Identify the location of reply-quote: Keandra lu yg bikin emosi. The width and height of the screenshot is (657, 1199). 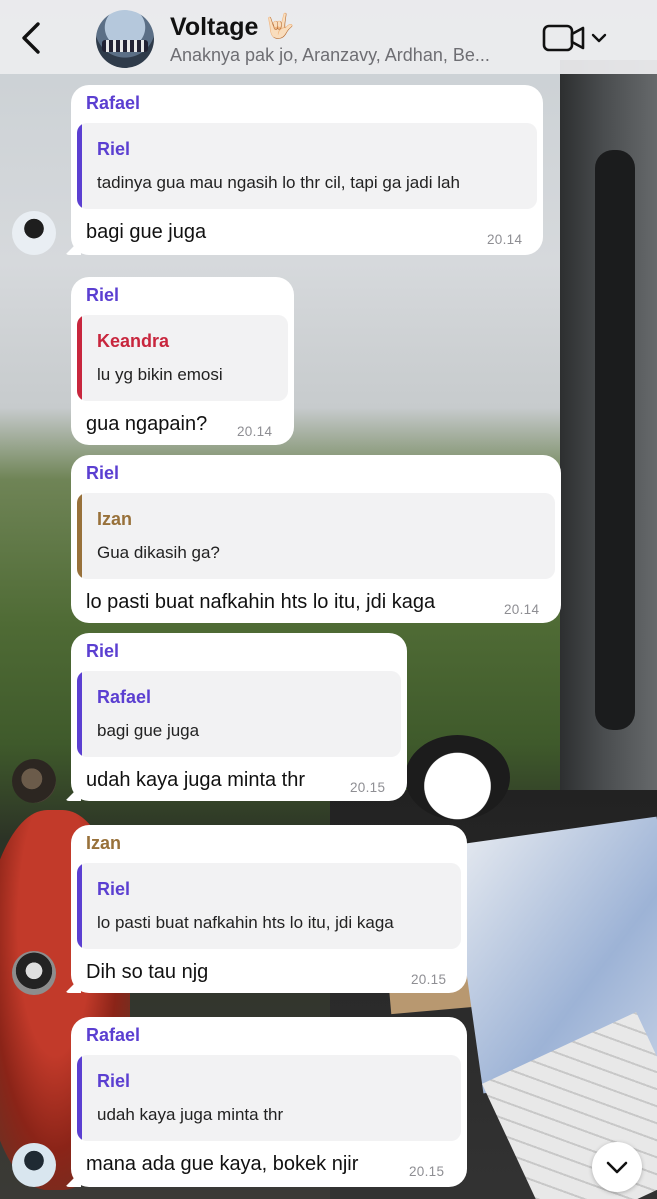
(182, 358).